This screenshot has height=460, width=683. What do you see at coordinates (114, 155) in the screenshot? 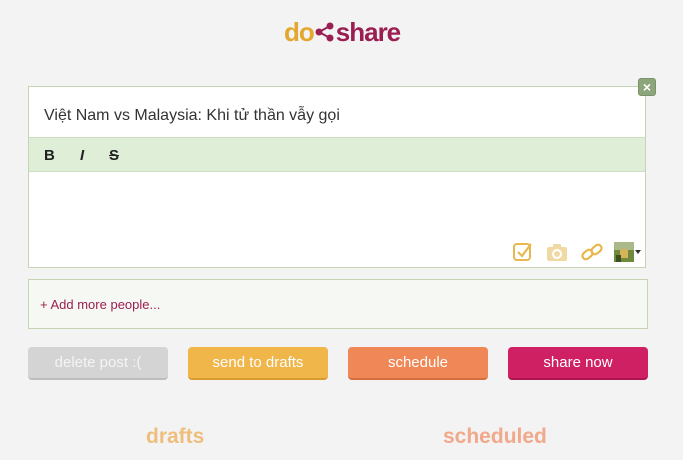
I see `strikethrough-button: S` at bounding box center [114, 155].